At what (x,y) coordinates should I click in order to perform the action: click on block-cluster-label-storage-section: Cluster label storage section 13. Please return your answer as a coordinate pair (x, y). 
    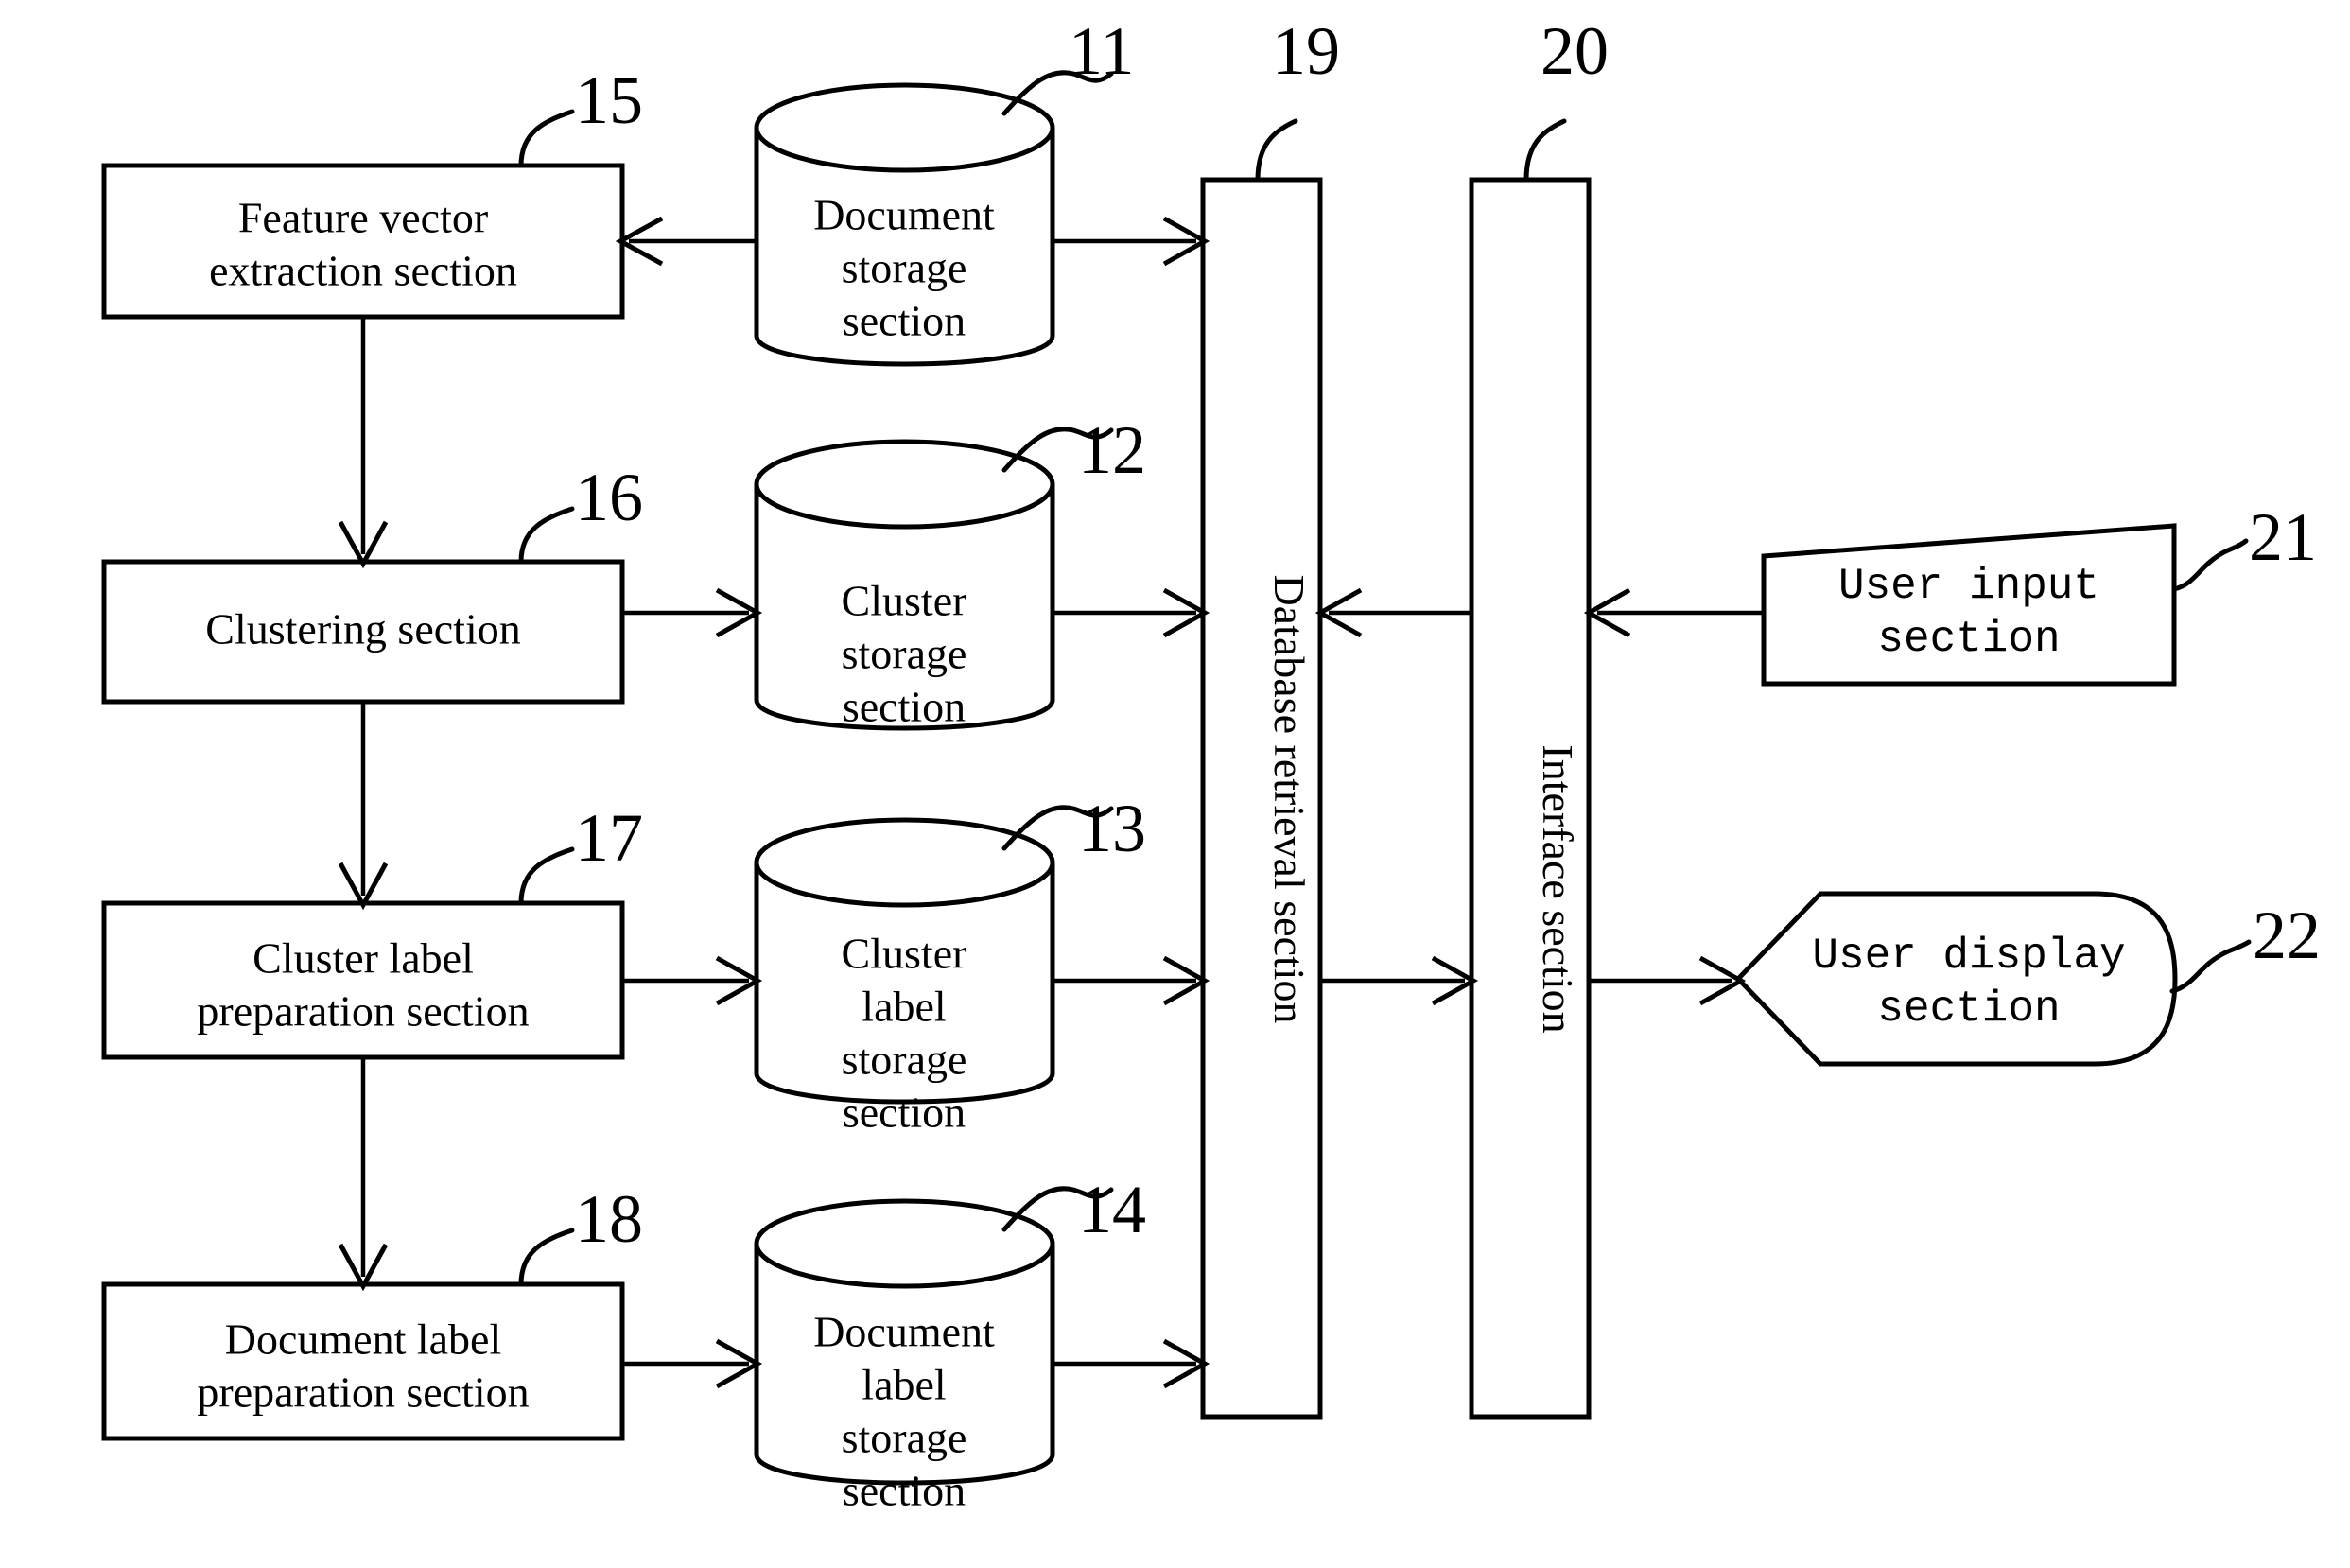
    Looking at the image, I should click on (950, 964).